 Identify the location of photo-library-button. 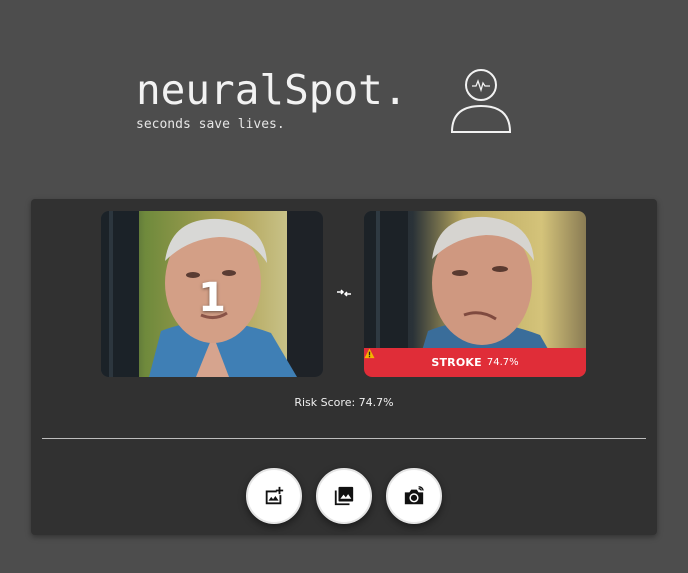
(344, 496).